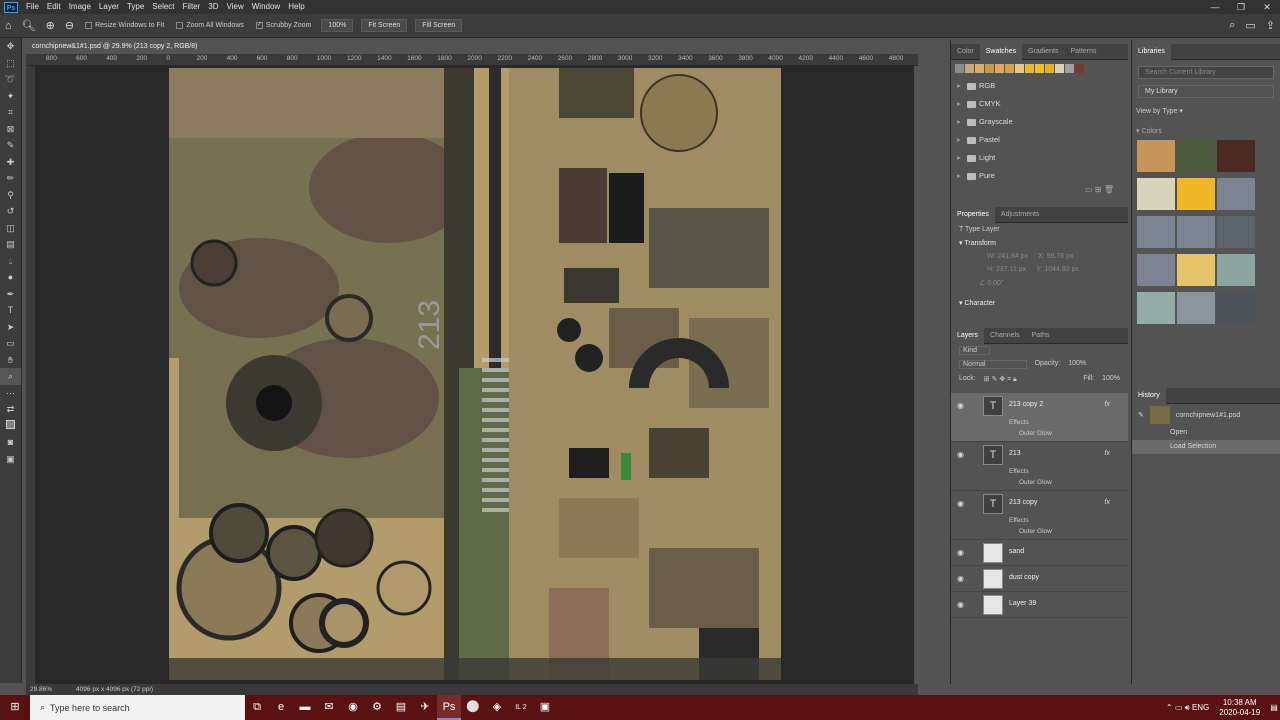  I want to click on fit-screen-button: Fit Screen, so click(384, 25).